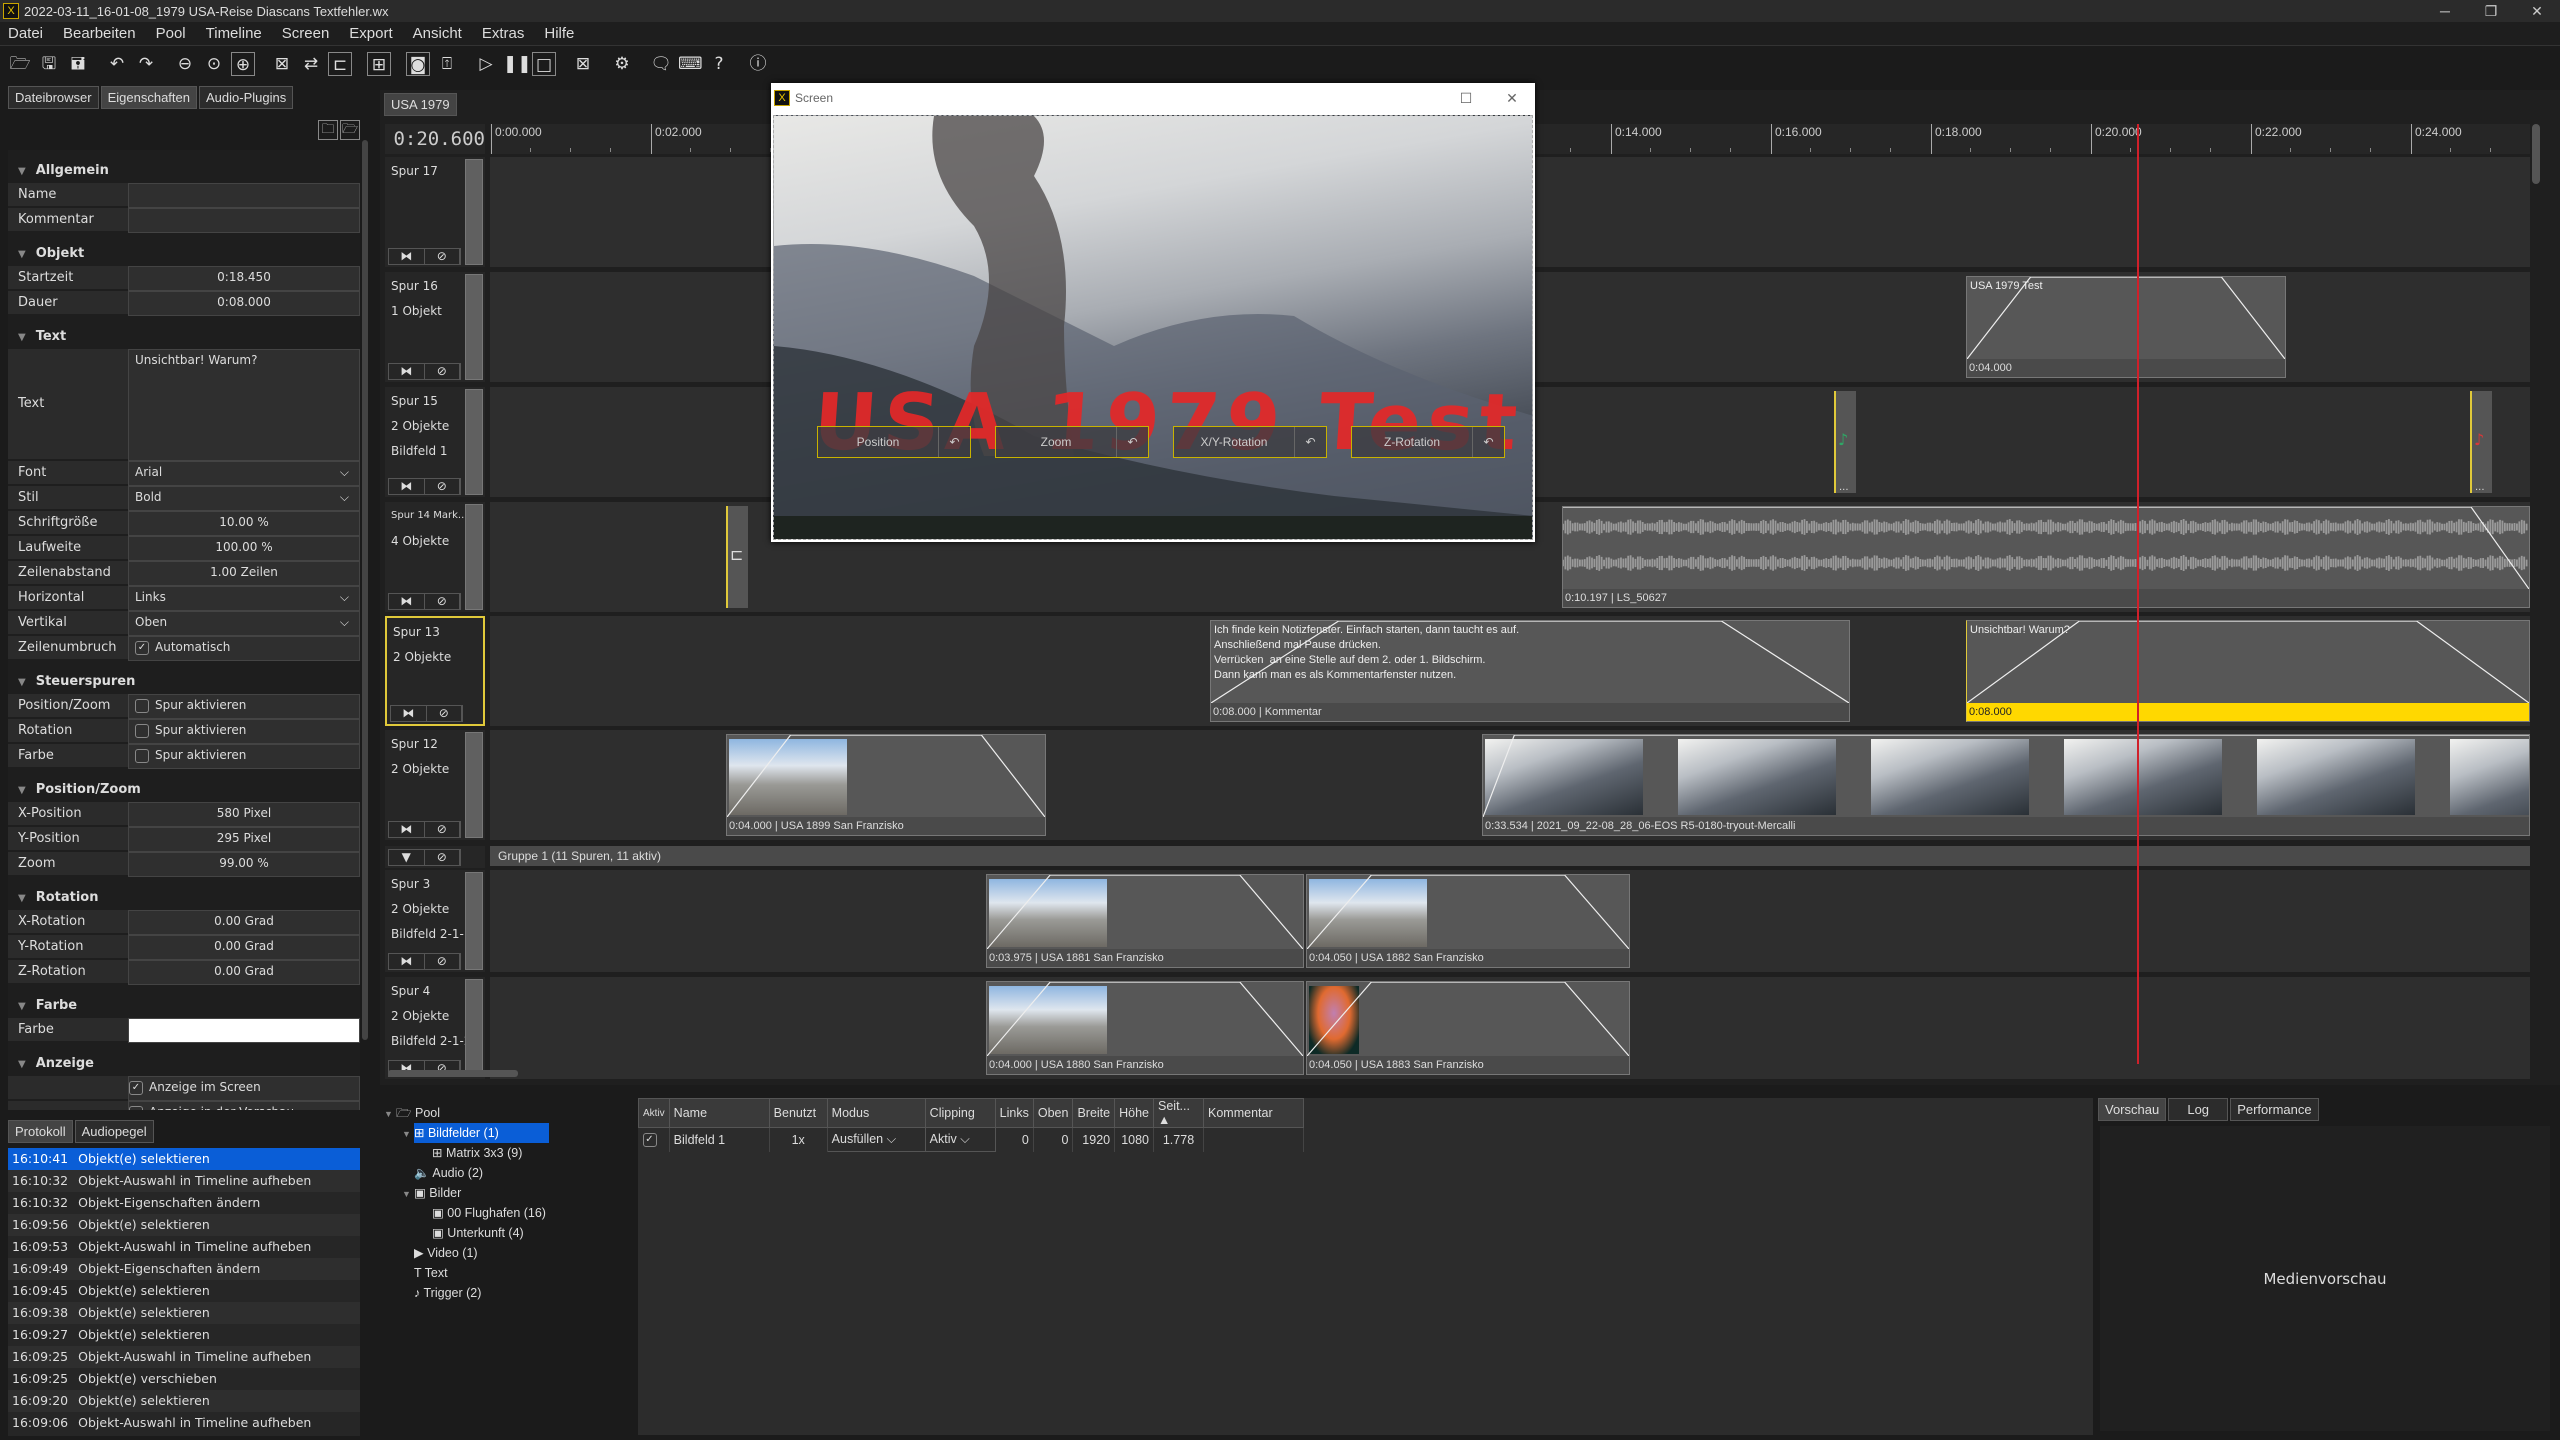 The height and width of the screenshot is (1440, 2560). Describe the element at coordinates (2491, 11) in the screenshot. I see `restore-icon: ❐` at that location.